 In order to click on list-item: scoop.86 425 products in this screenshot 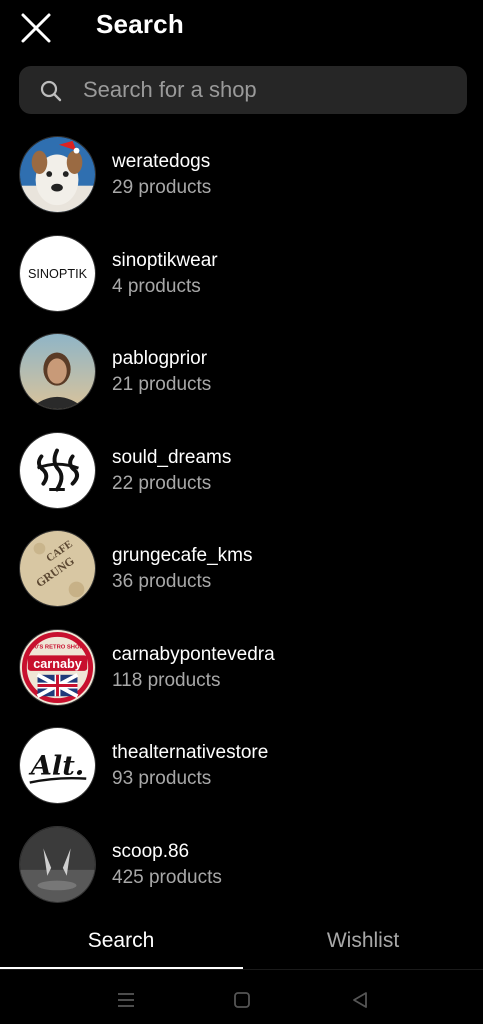, I will do `click(241, 865)`.